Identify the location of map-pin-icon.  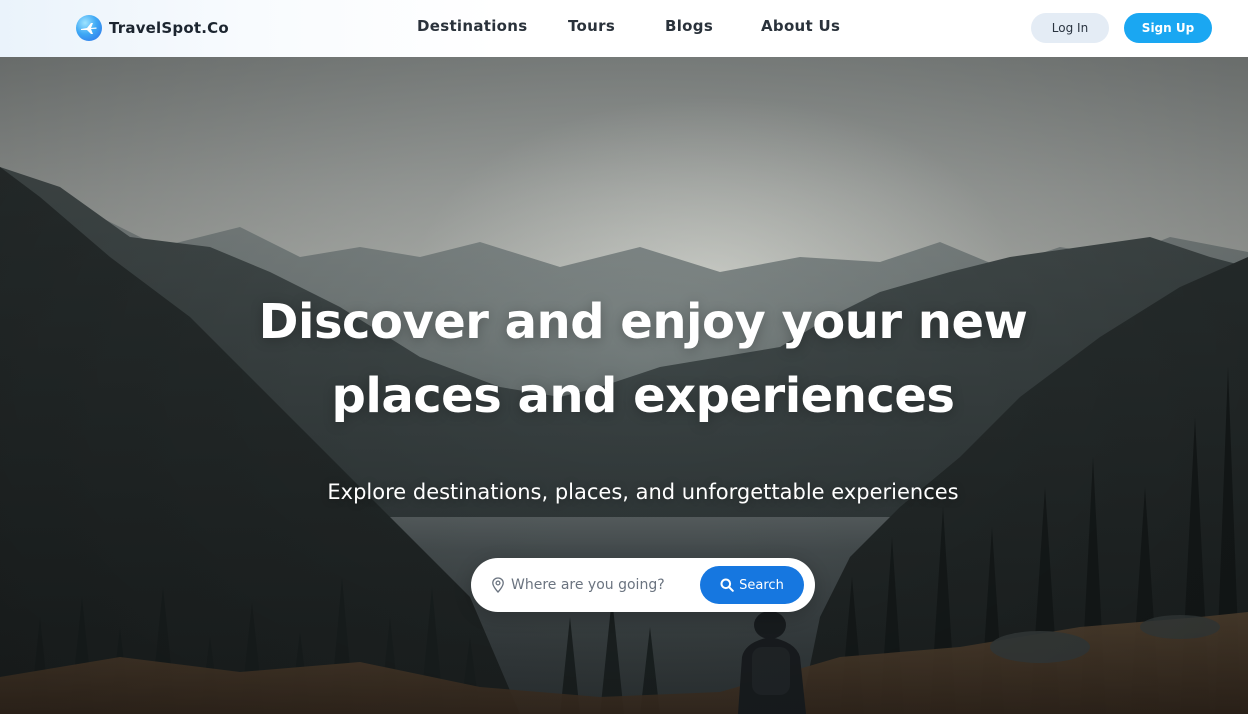
(498, 585).